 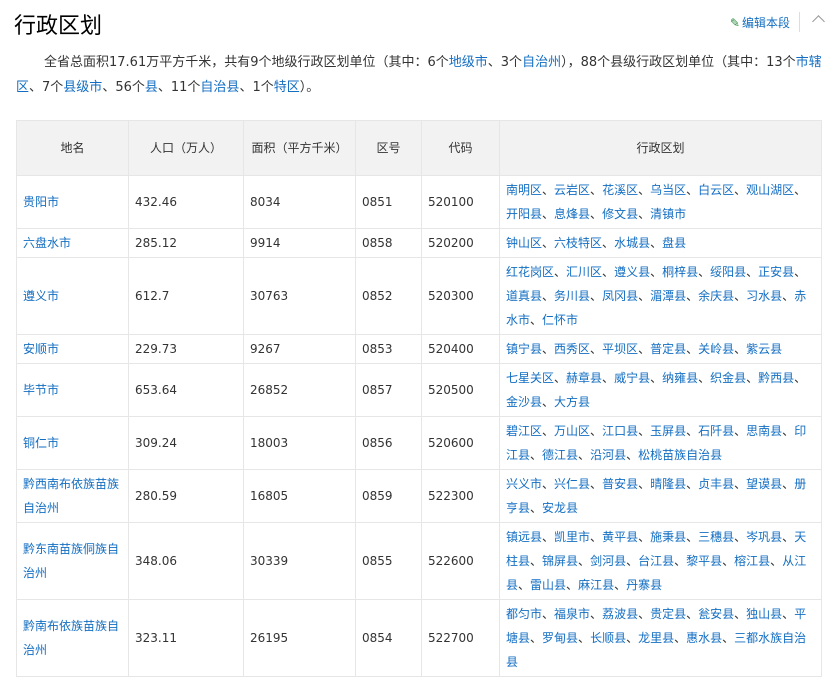 What do you see at coordinates (632, 243) in the screenshot?
I see `division-link: 水城县` at bounding box center [632, 243].